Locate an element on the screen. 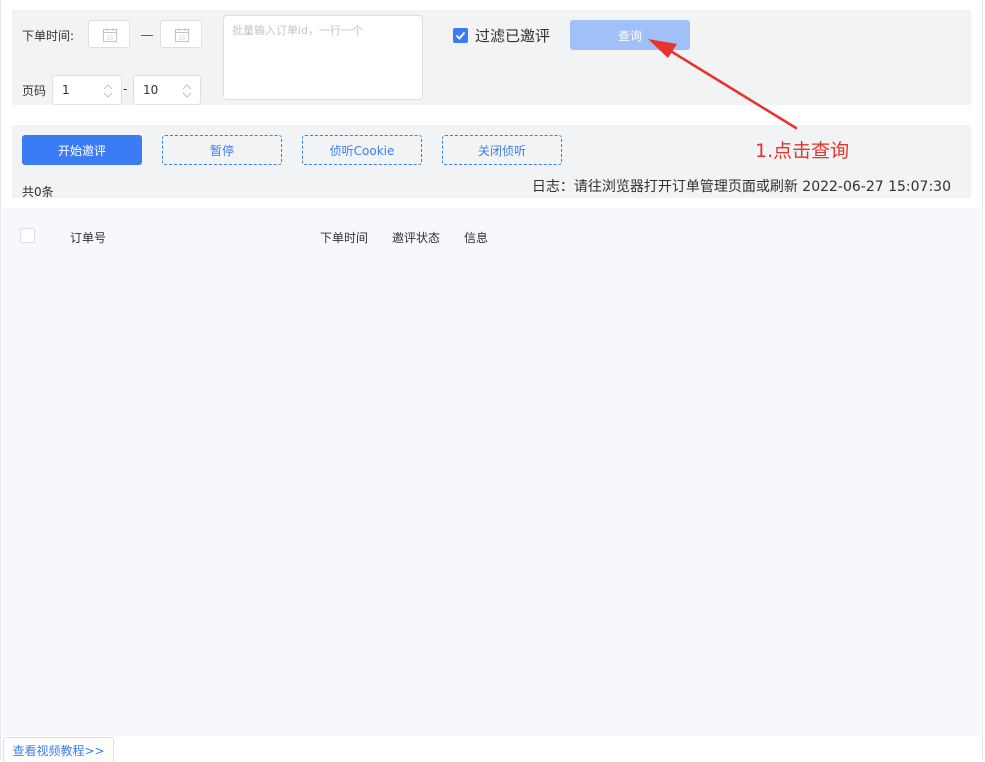 The image size is (985, 762). start-invite-button: 开始邀评 is located at coordinates (82, 150).